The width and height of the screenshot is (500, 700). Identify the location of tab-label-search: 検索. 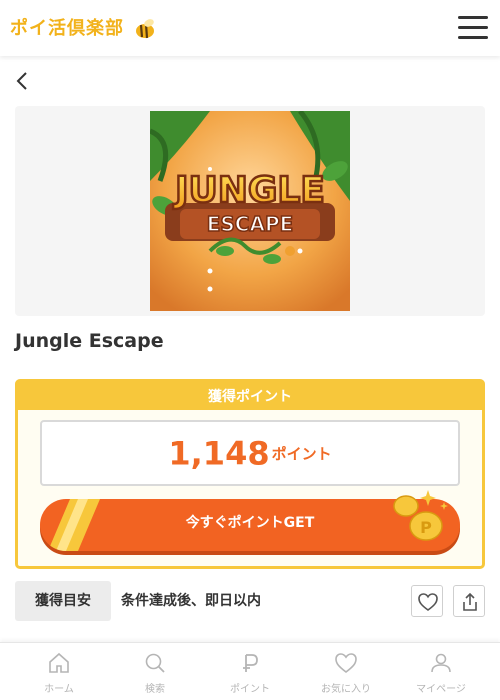
(155, 689).